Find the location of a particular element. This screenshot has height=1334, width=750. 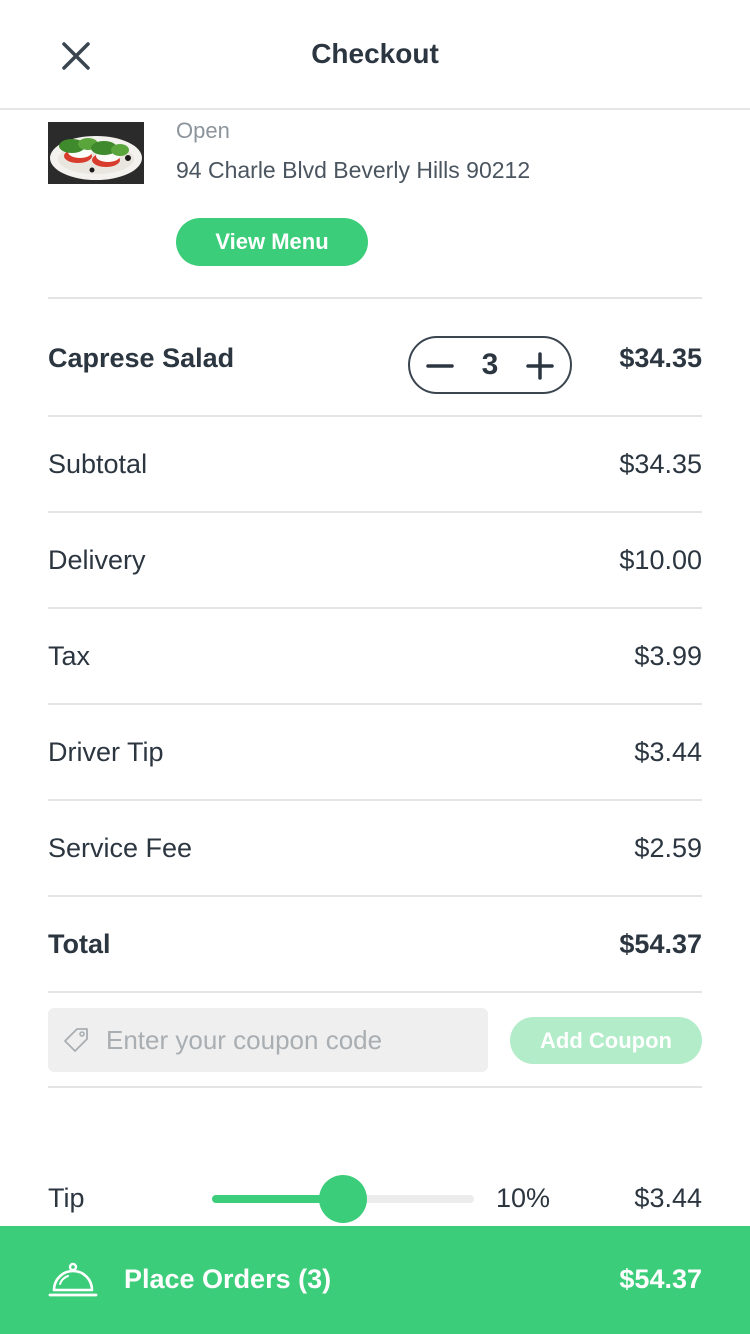

header: Checkout is located at coordinates (375, 55).